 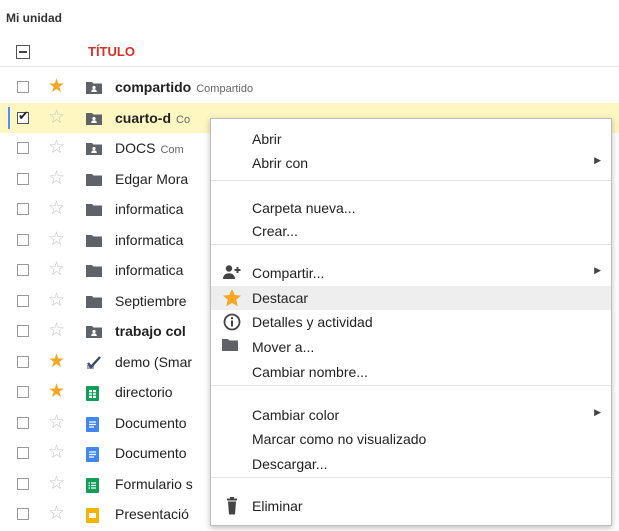 I want to click on document-icon, so click(x=94, y=454).